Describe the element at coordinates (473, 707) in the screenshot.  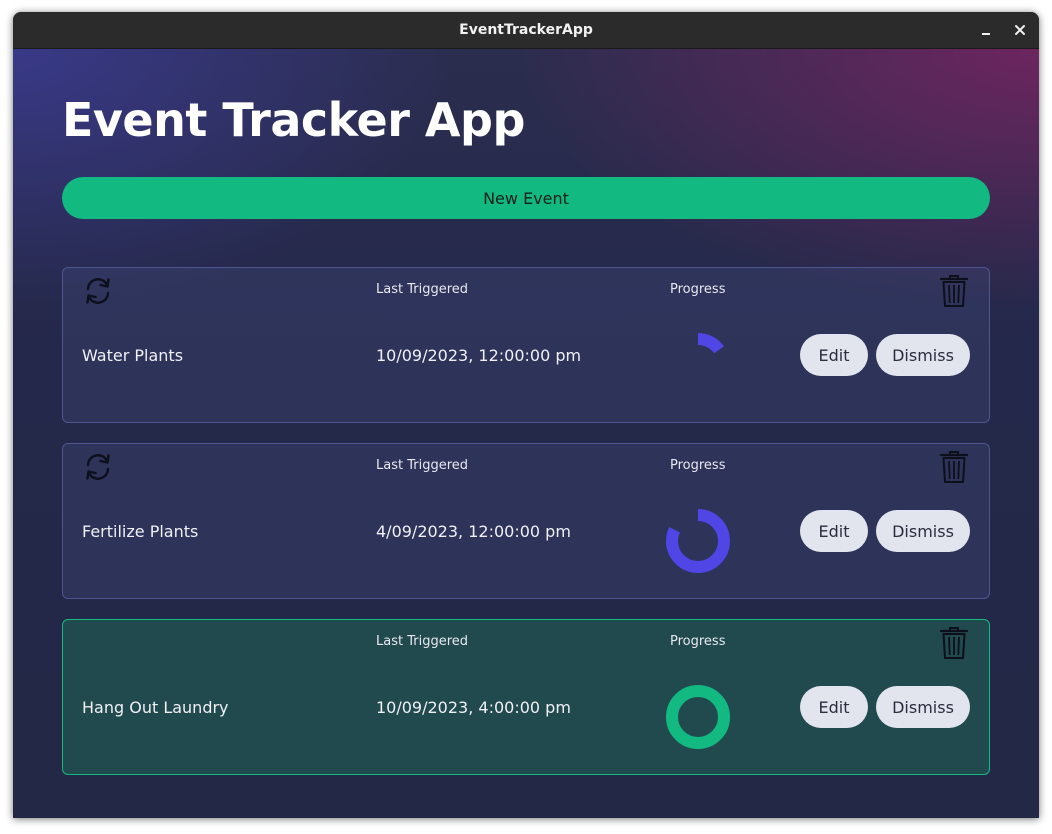
I see `last-triggered-value: 10/09/2023, 4:00:00 pm` at that location.